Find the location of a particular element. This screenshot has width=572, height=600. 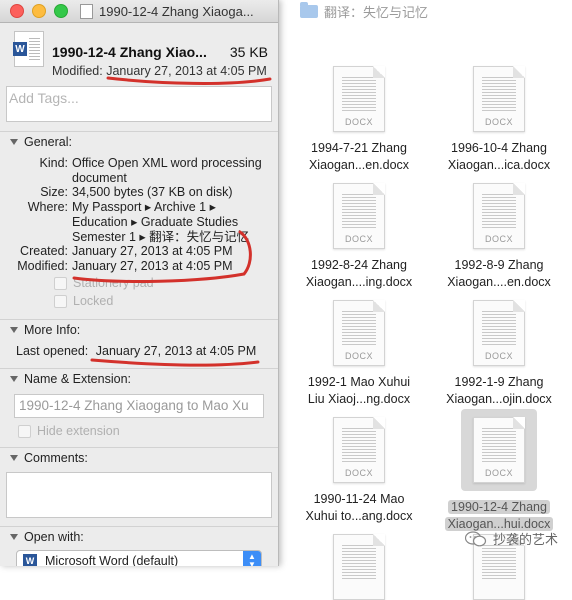

section-more-info: More Info: is located at coordinates (139, 329).